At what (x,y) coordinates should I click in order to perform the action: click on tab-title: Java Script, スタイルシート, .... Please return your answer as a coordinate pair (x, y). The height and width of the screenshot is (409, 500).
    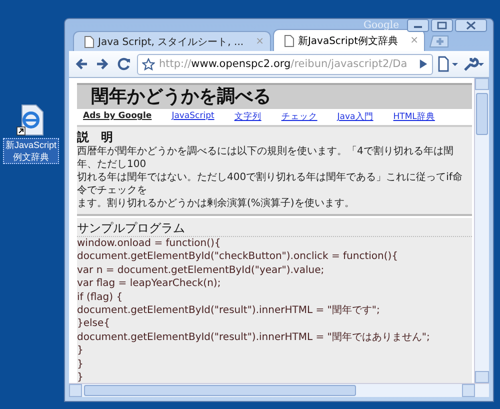
    Looking at the image, I should click on (171, 42).